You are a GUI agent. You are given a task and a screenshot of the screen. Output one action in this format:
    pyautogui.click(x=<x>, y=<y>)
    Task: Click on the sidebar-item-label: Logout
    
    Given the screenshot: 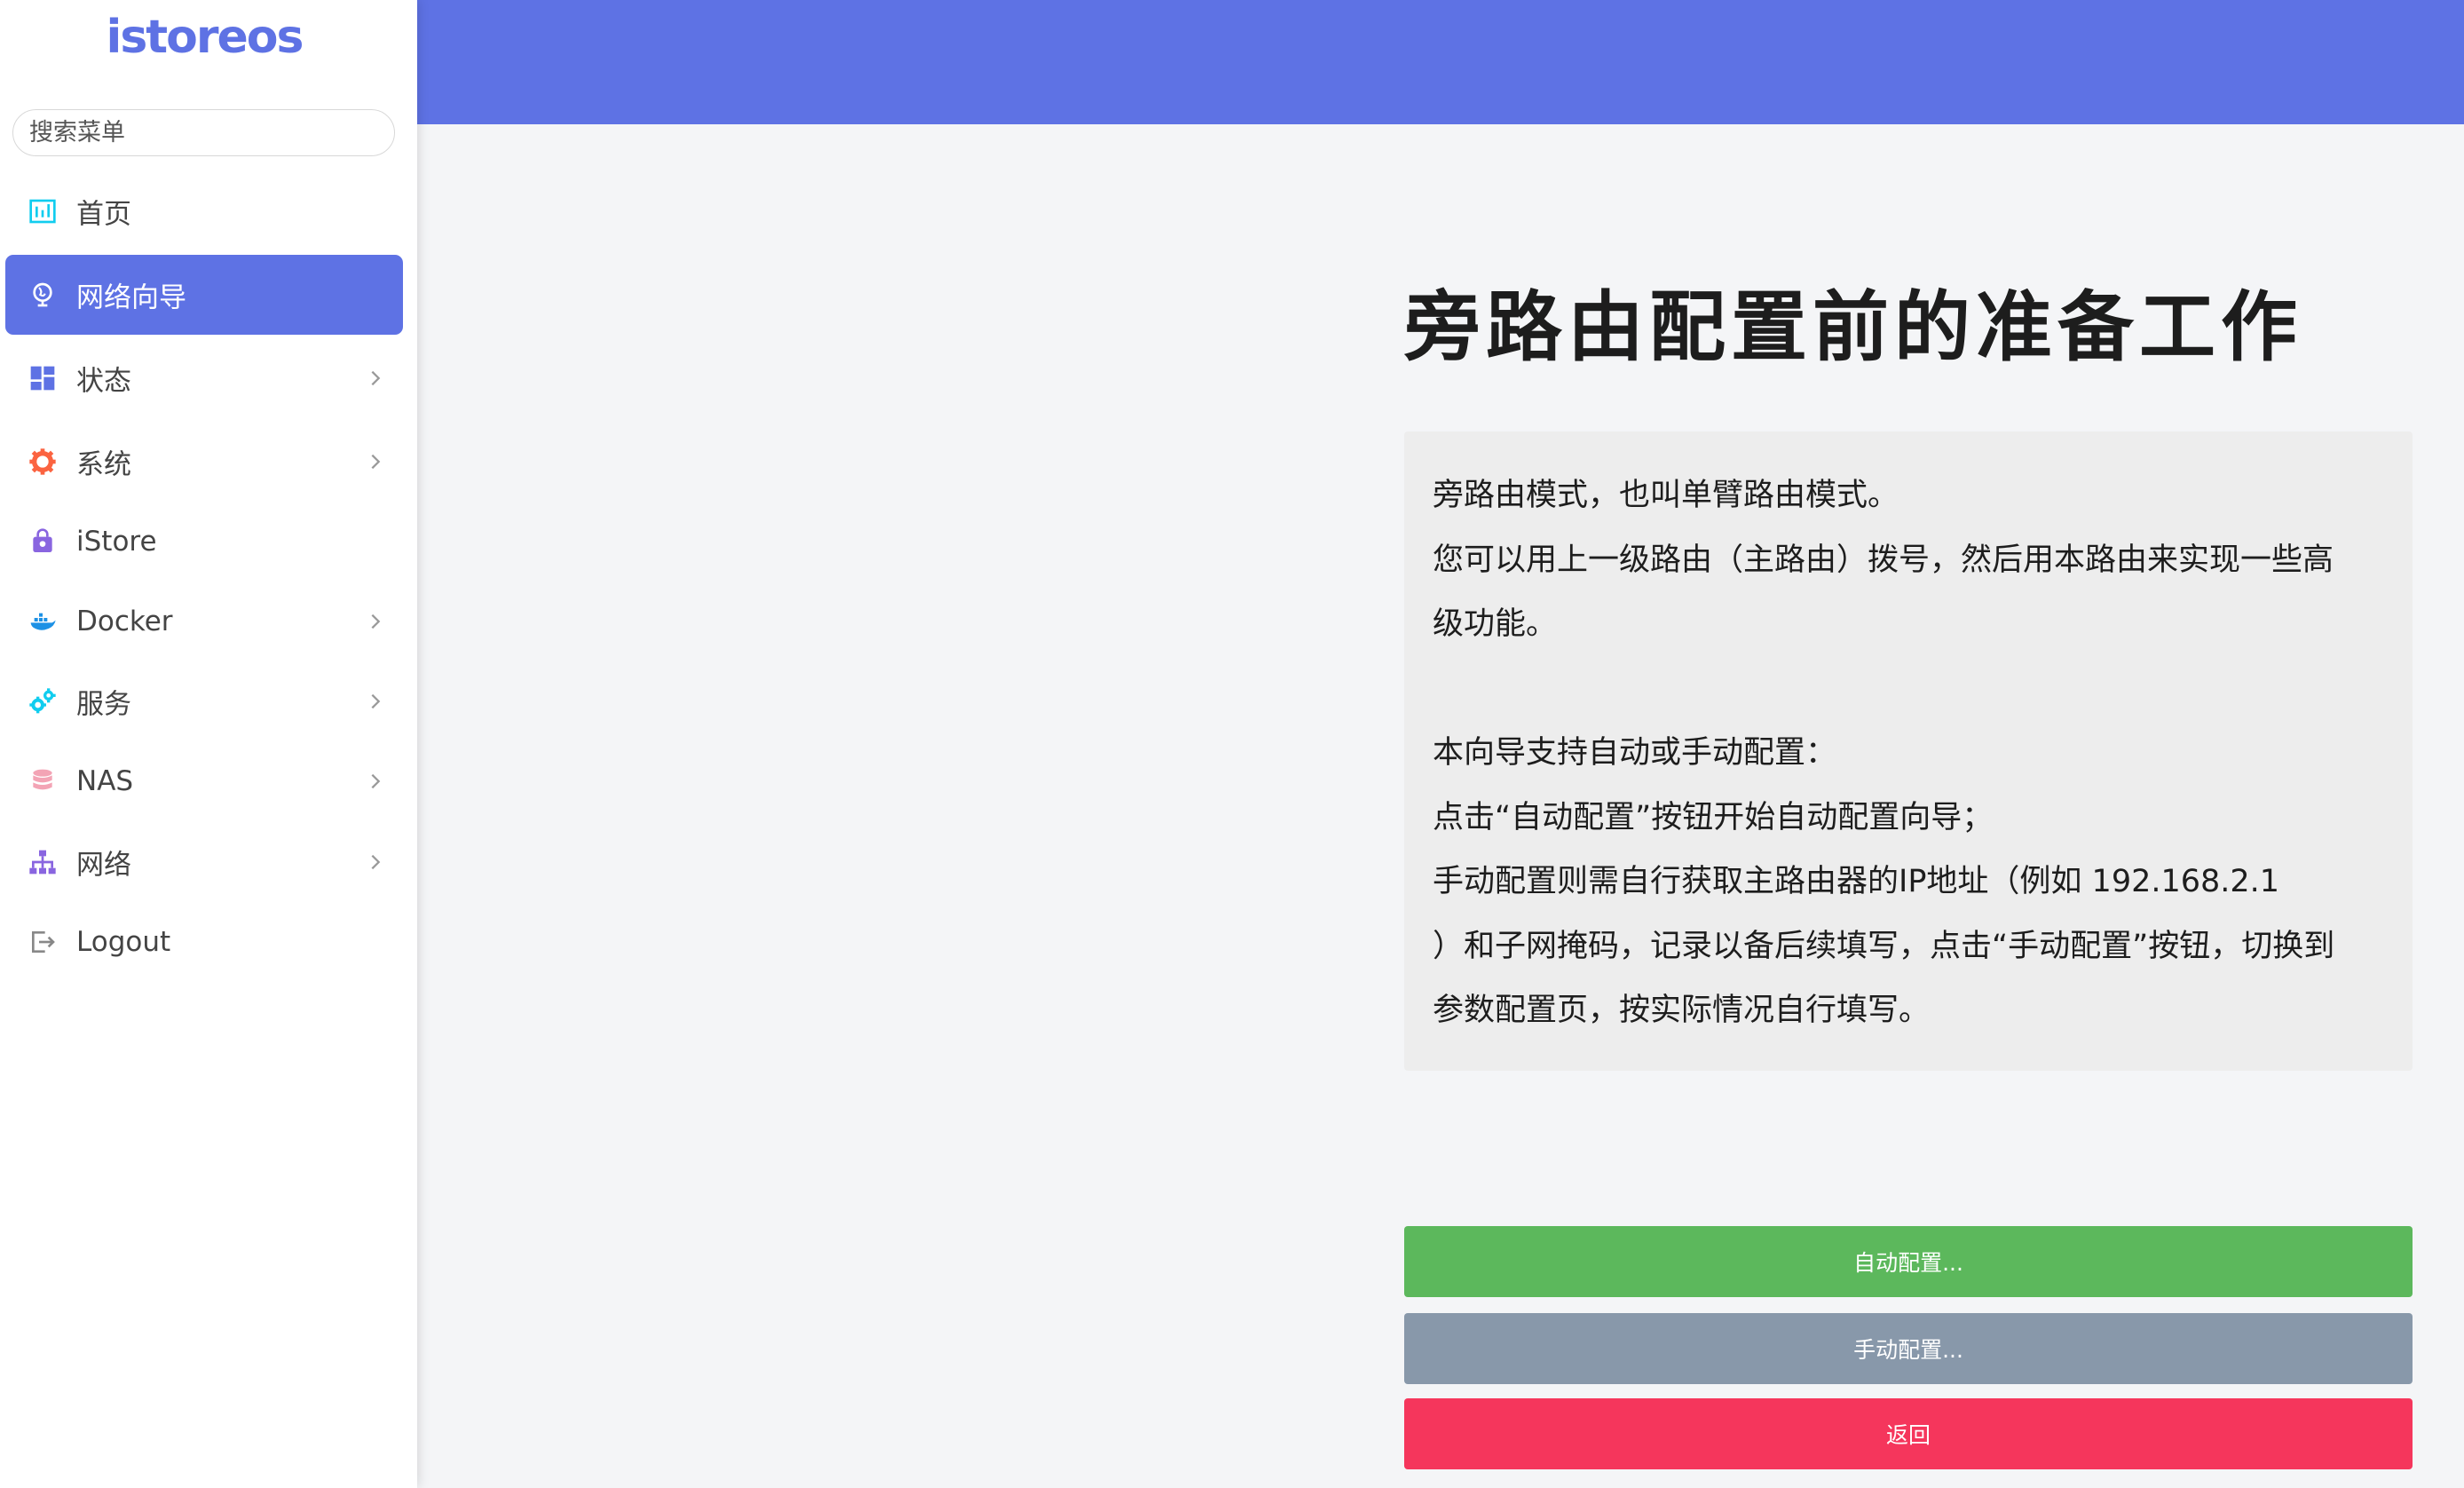 What is the action you would take?
    pyautogui.click(x=124, y=942)
    